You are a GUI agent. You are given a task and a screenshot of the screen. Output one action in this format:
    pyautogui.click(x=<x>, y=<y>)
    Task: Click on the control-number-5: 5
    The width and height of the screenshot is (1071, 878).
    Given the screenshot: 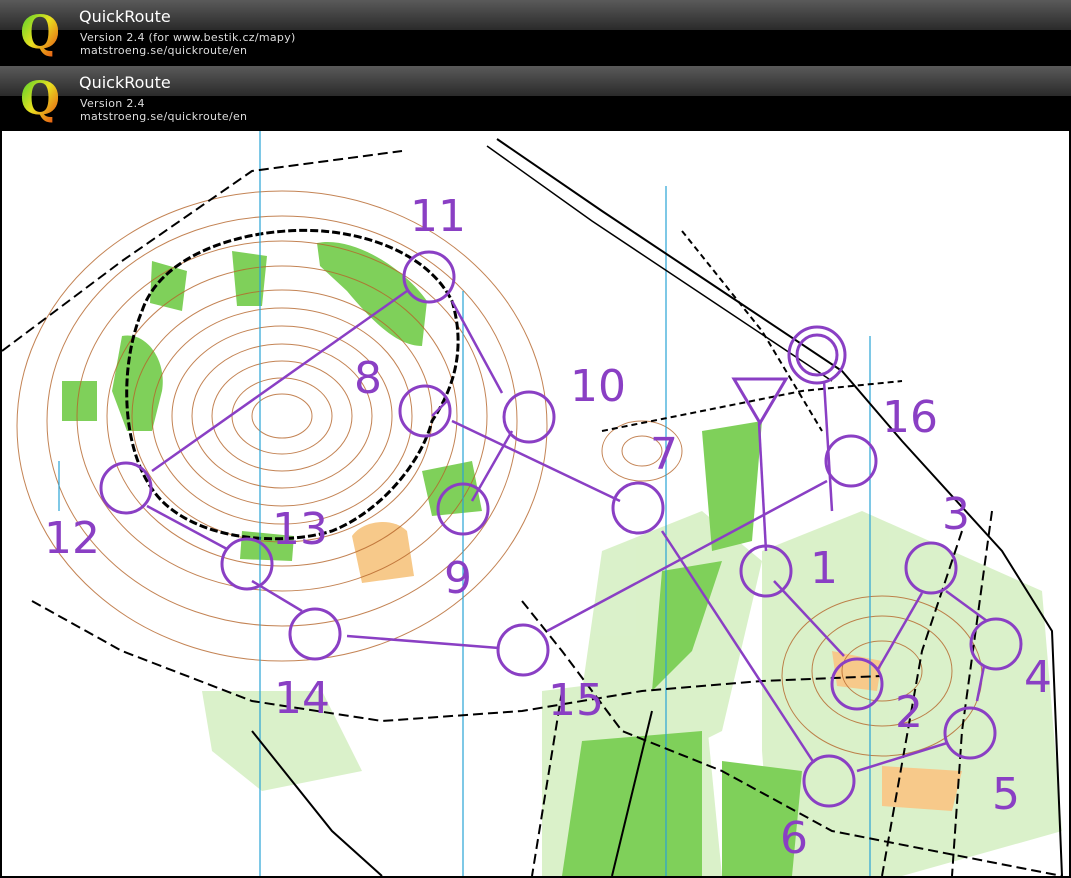 What is the action you would take?
    pyautogui.click(x=1006, y=794)
    